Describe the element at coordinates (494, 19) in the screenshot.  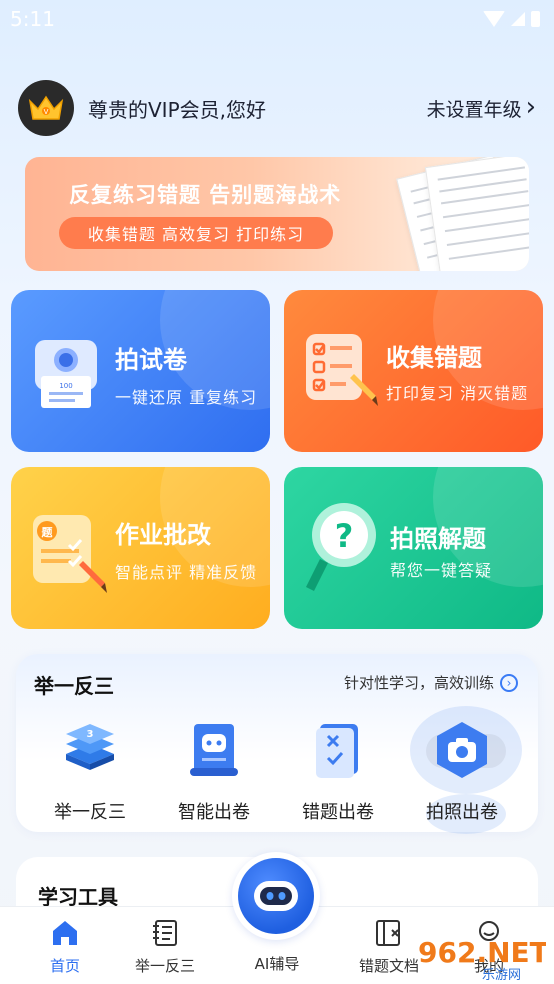
I see `wifi-icon` at that location.